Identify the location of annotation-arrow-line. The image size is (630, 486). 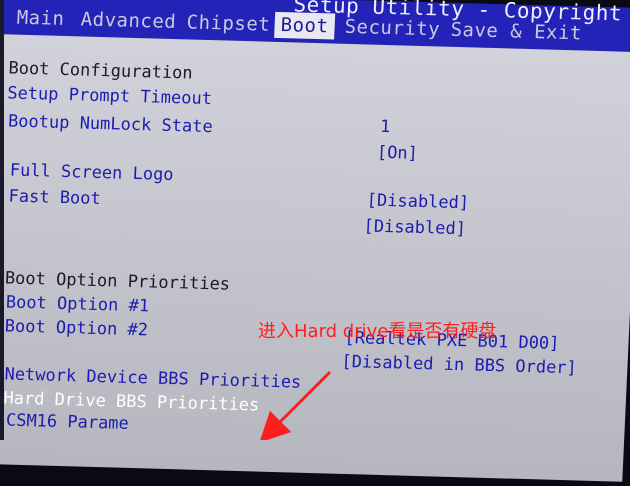
(295, 405).